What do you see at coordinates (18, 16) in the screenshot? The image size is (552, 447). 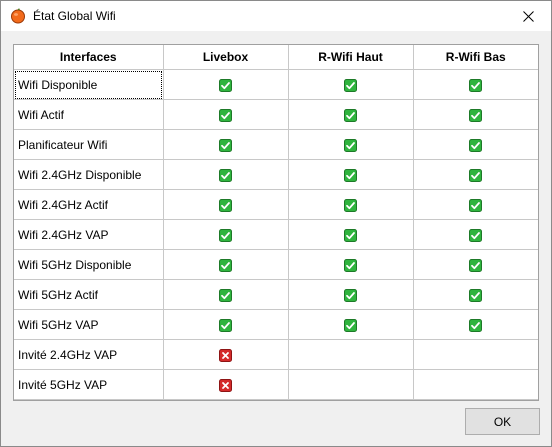 I see `orange-app-icon` at bounding box center [18, 16].